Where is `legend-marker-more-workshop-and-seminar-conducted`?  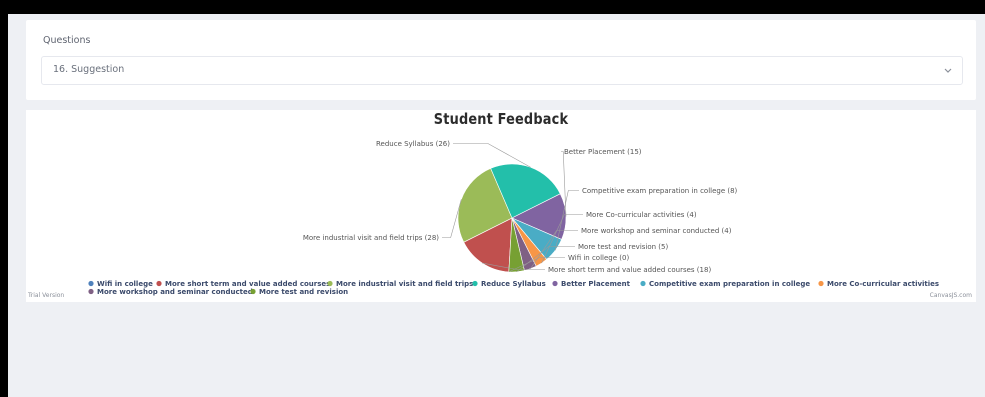 legend-marker-more-workshop-and-seminar-conducted is located at coordinates (91, 291).